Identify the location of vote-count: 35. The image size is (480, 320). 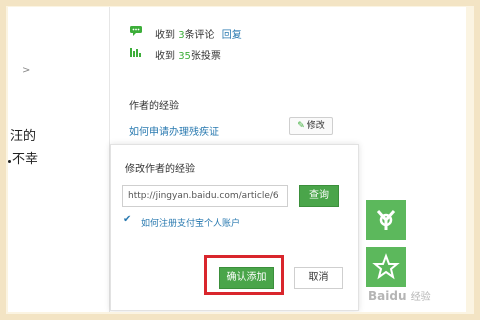
(184, 56).